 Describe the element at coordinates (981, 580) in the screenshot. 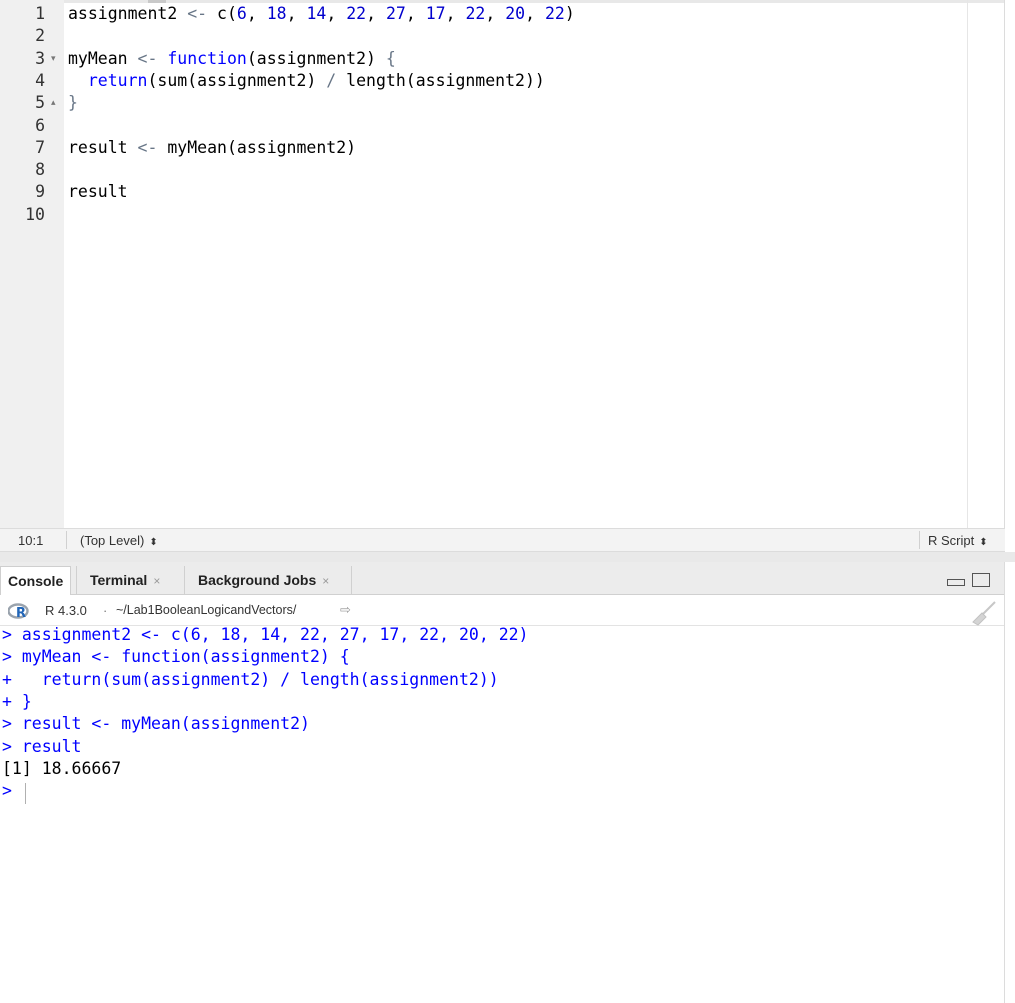

I see `maximize-icon` at that location.